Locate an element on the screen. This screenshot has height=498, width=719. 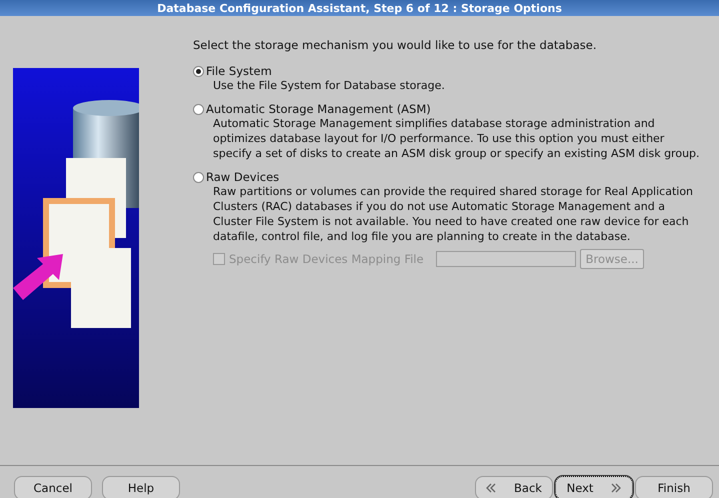
dialog-button: Cancel is located at coordinates (53, 487).